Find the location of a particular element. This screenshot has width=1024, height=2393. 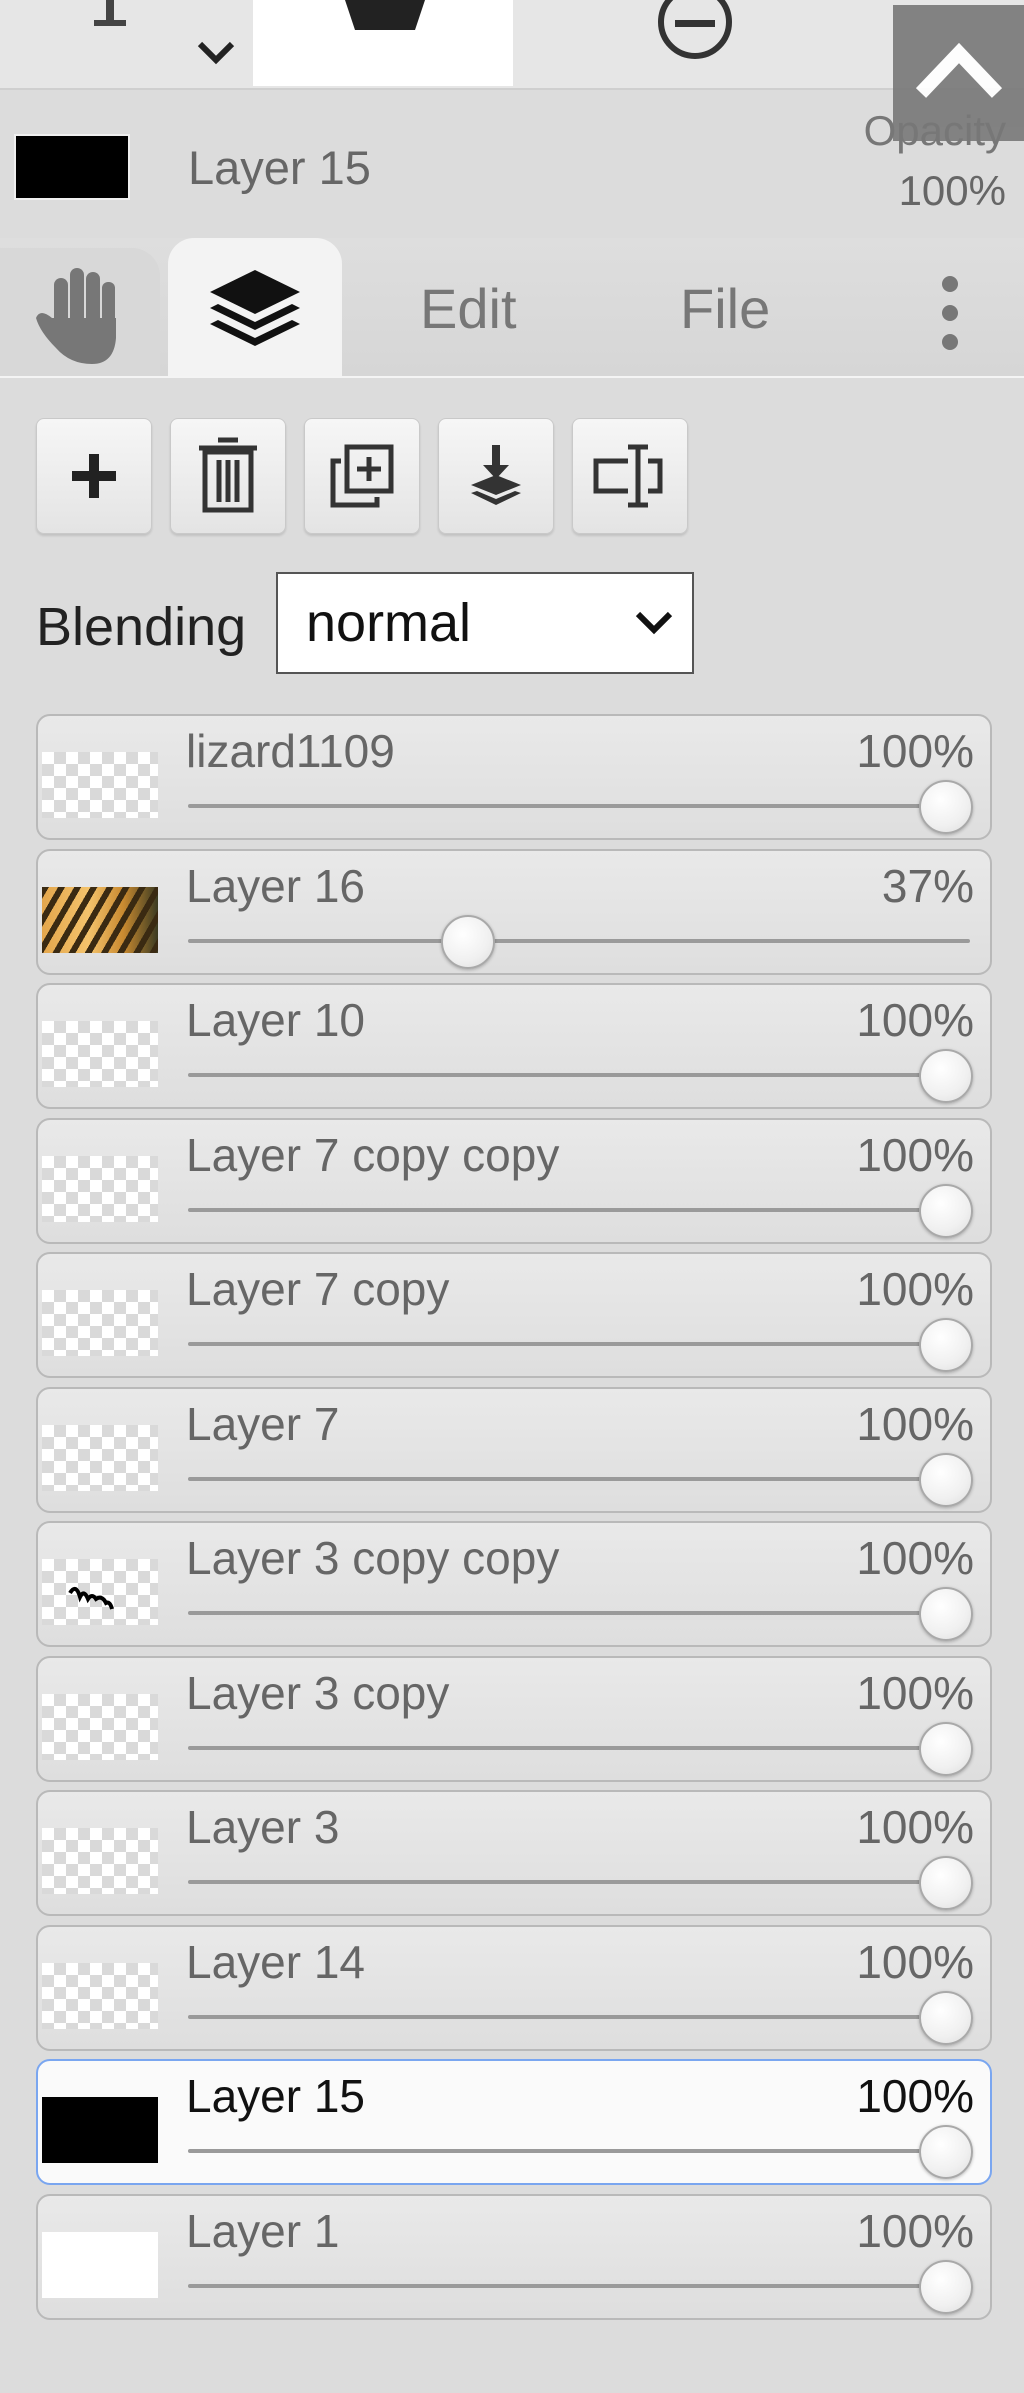

current-layer-name: Layer 15 is located at coordinates (279, 167).